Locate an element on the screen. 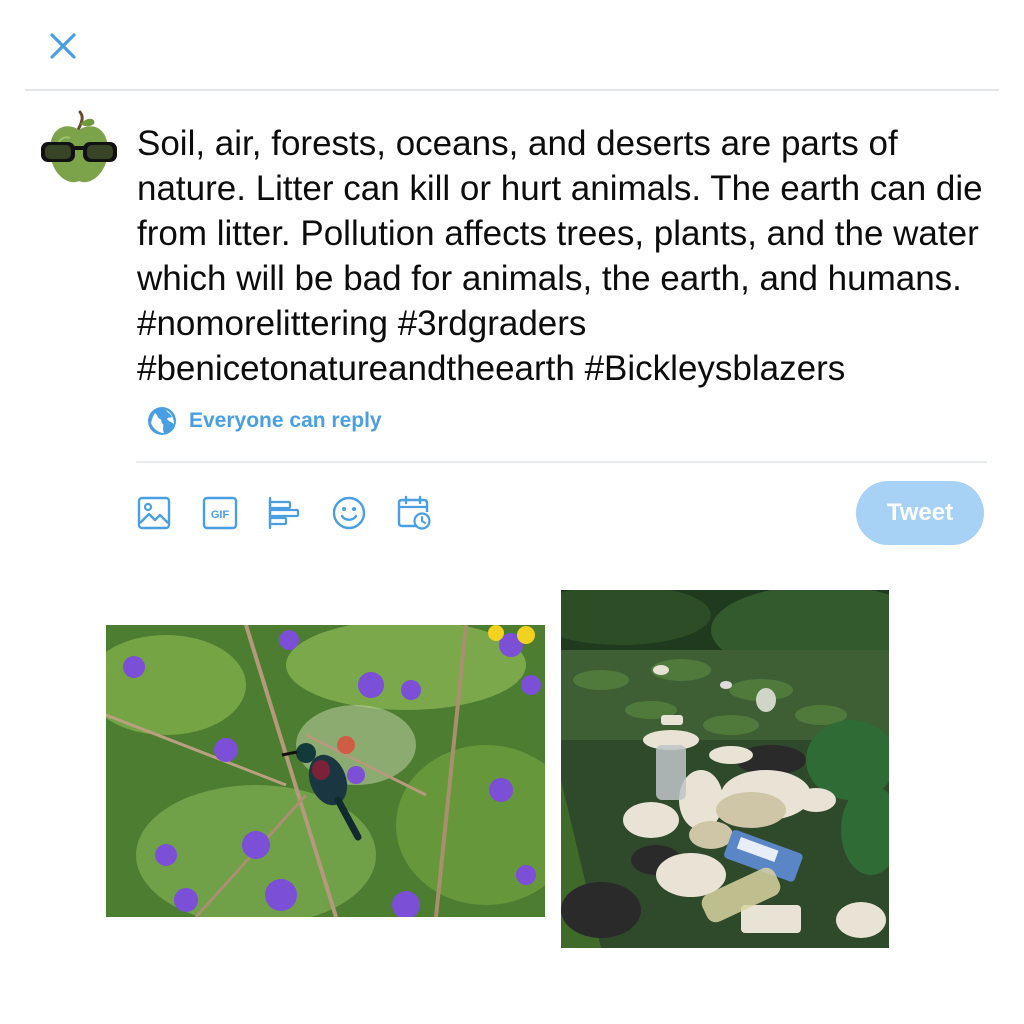 The height and width of the screenshot is (1024, 1024). add-gif-button: GIF is located at coordinates (220, 513).